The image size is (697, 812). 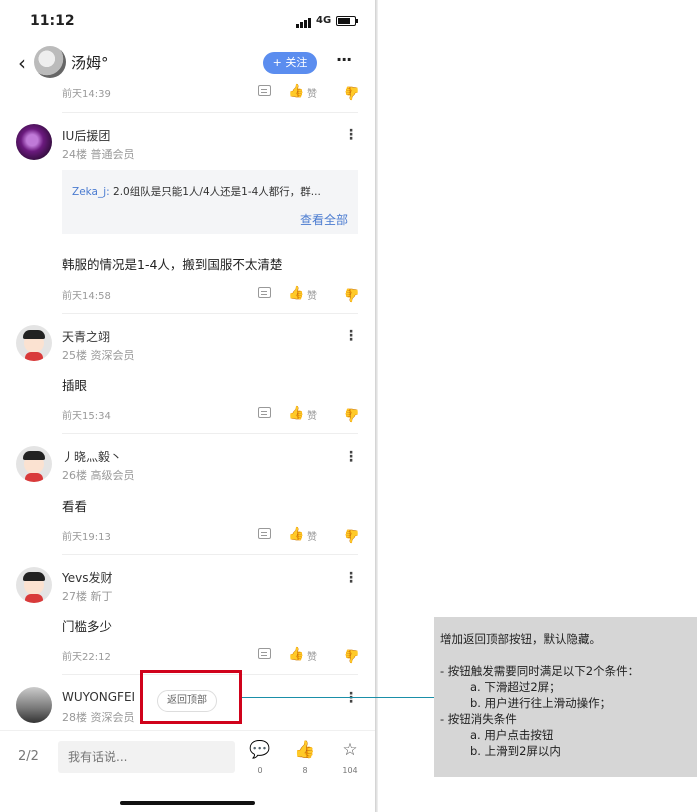 What do you see at coordinates (98, 154) in the screenshot?
I see `floor-meta: 24楼 普通会员` at bounding box center [98, 154].